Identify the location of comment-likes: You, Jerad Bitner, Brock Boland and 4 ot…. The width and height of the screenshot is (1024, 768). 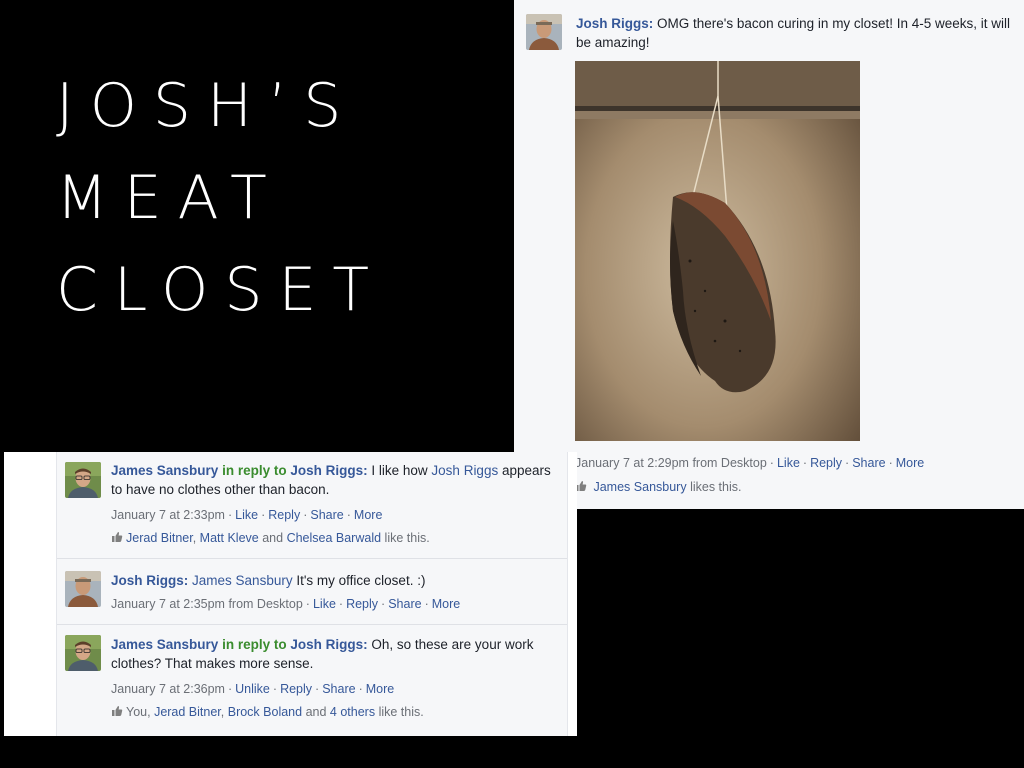
(267, 712).